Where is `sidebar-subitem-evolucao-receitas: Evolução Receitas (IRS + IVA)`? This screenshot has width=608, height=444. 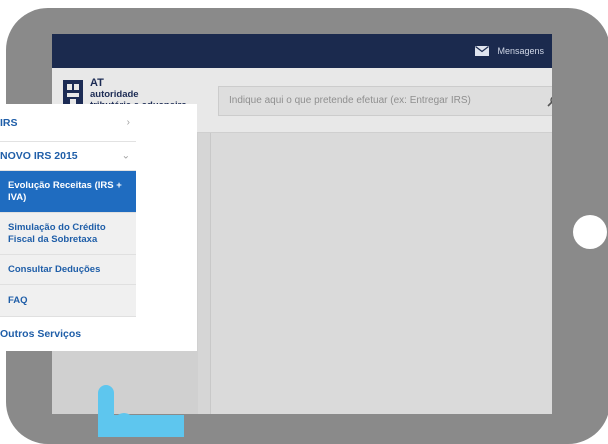 sidebar-subitem-evolucao-receitas: Evolução Receitas (IRS + IVA) is located at coordinates (68, 192).